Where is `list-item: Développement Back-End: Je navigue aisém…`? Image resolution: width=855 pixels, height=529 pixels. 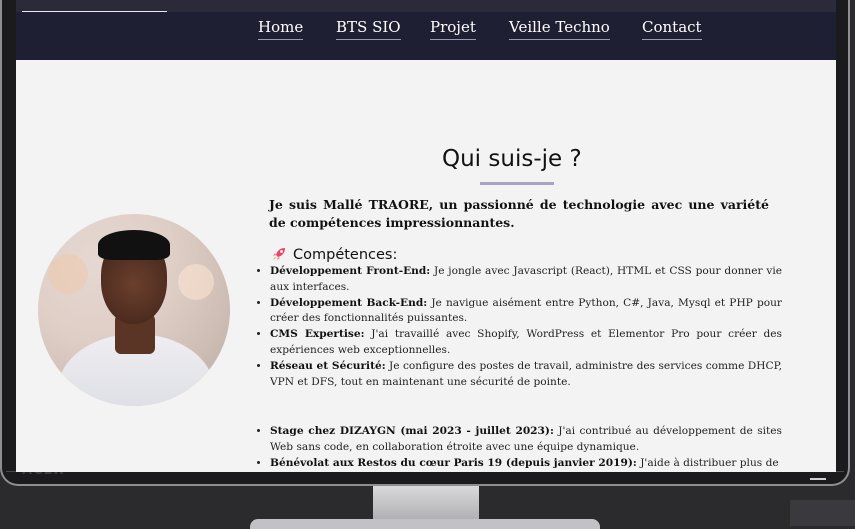
list-item: Développement Back-End: Je navigue aisém… is located at coordinates (526, 312).